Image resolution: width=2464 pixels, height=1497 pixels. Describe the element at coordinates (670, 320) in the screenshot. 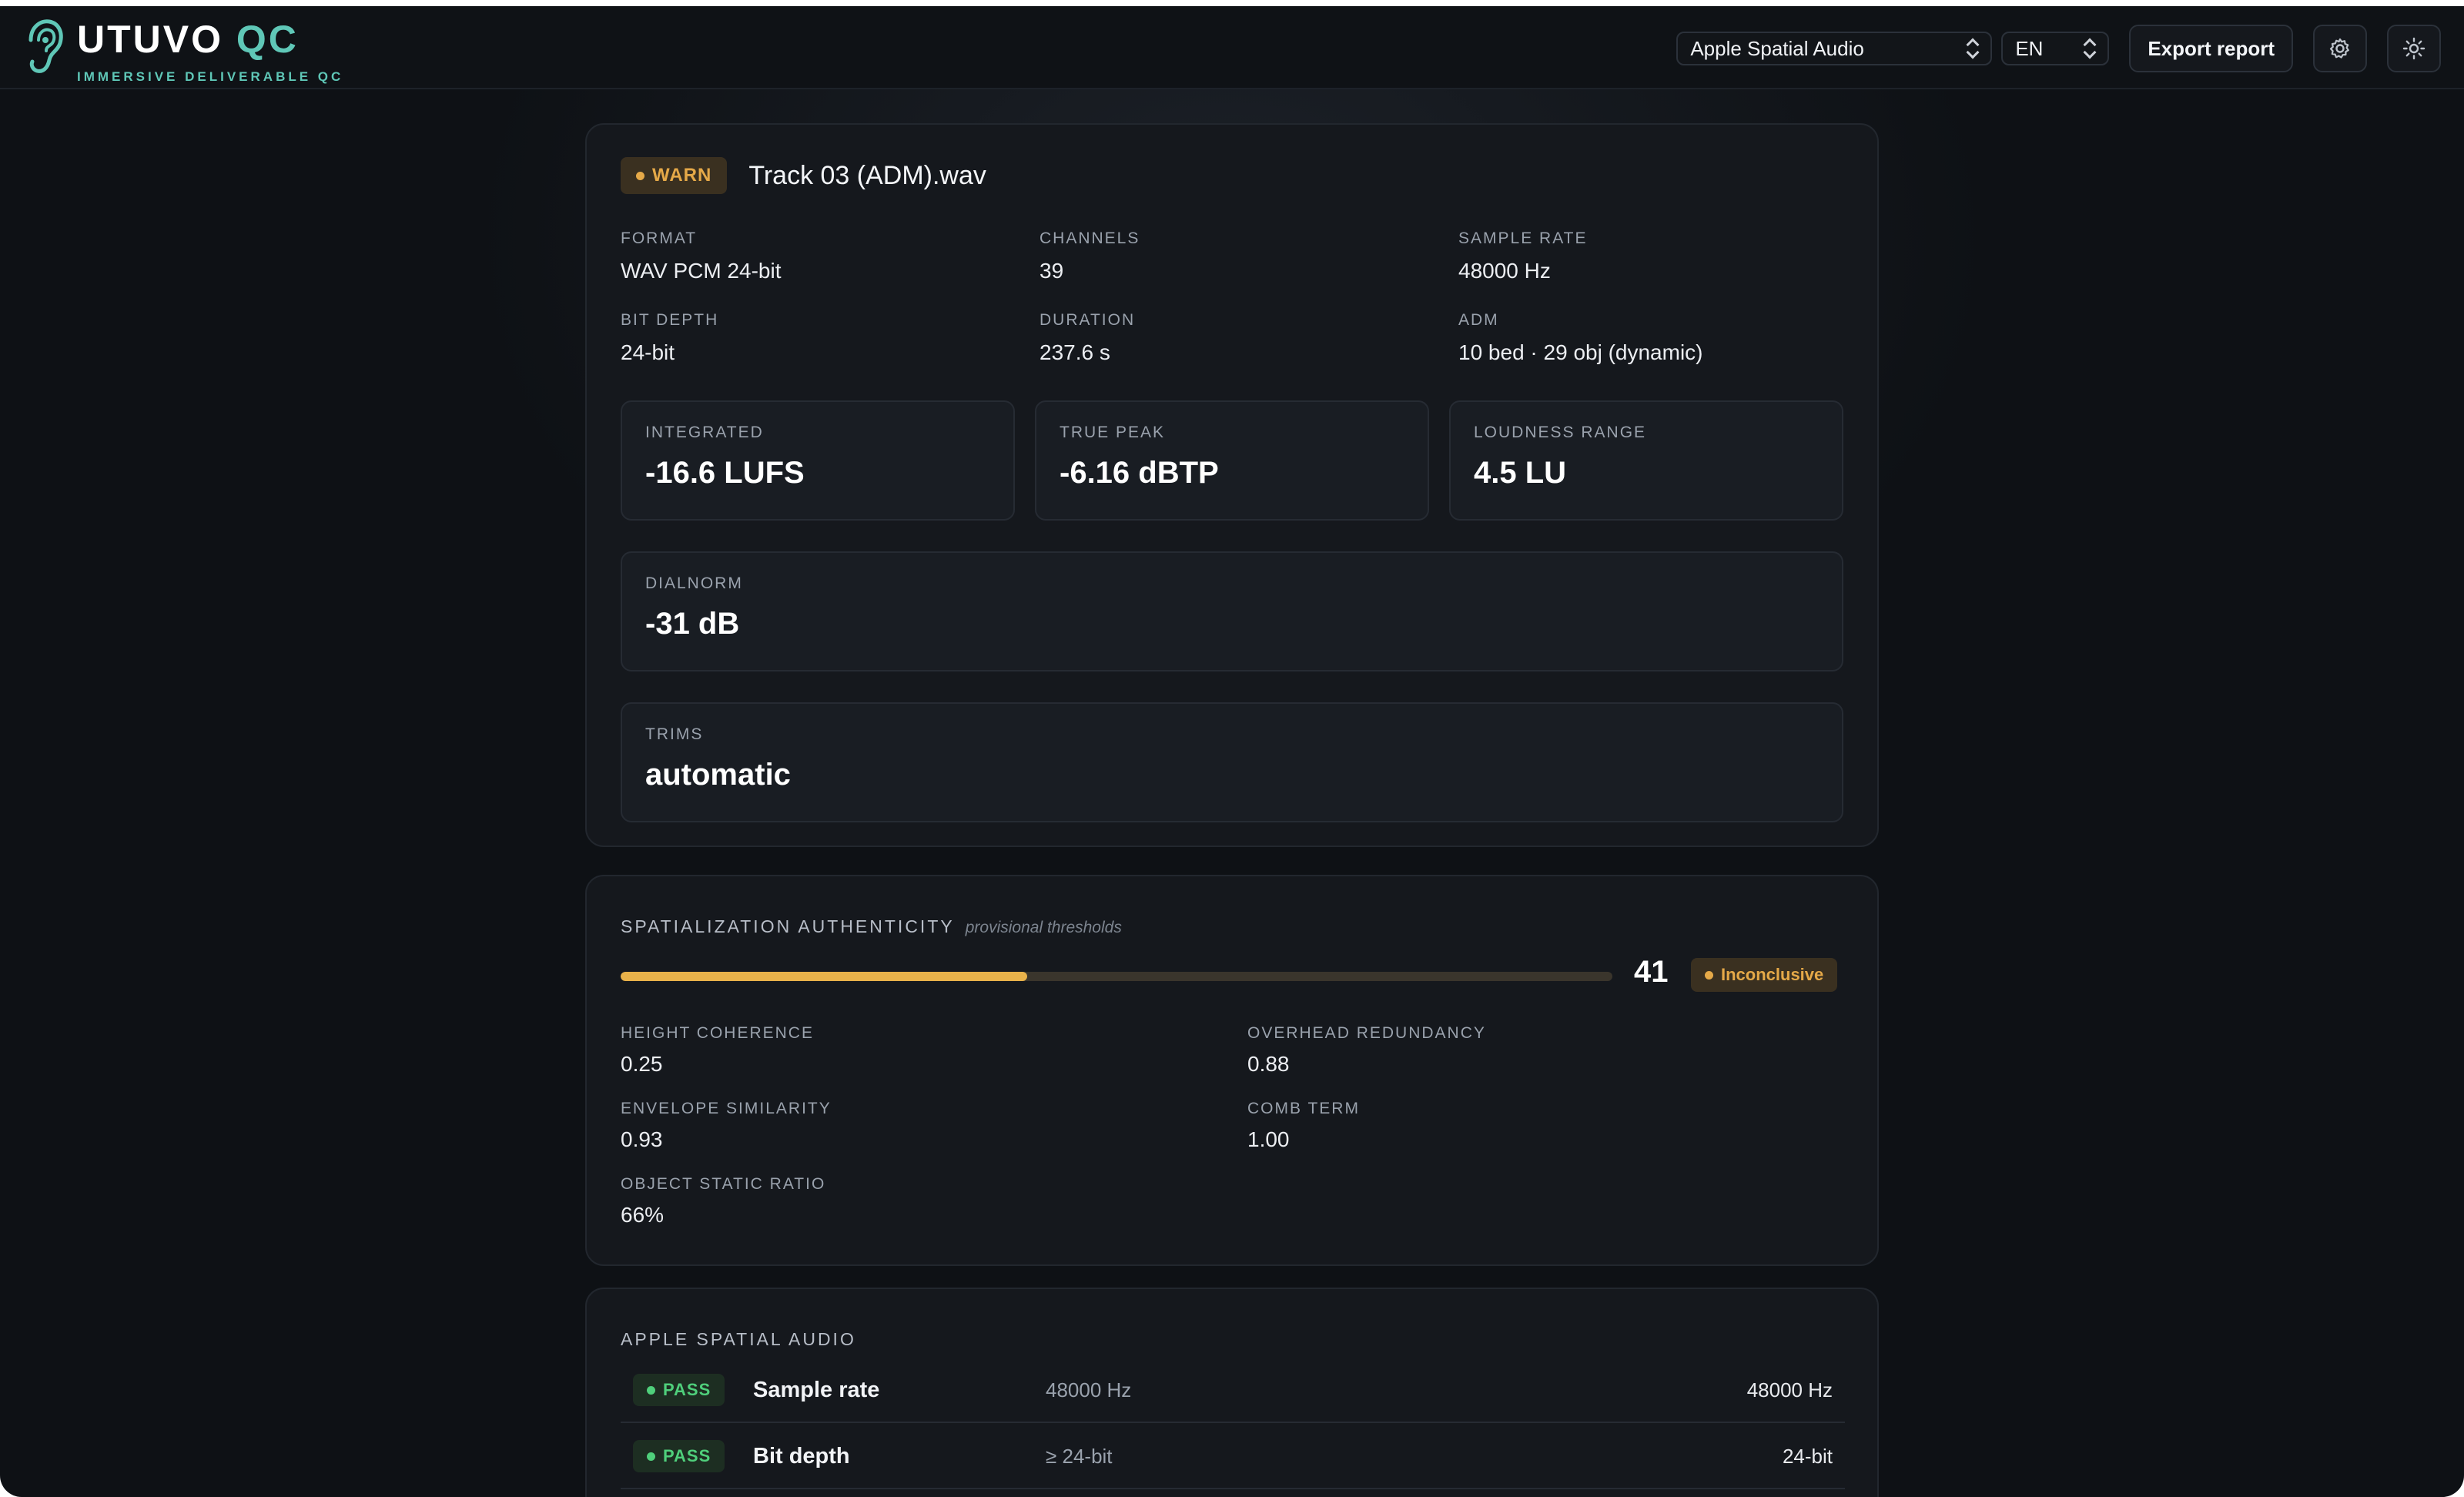

I see `meta-label: BIT DEPTH` at that location.